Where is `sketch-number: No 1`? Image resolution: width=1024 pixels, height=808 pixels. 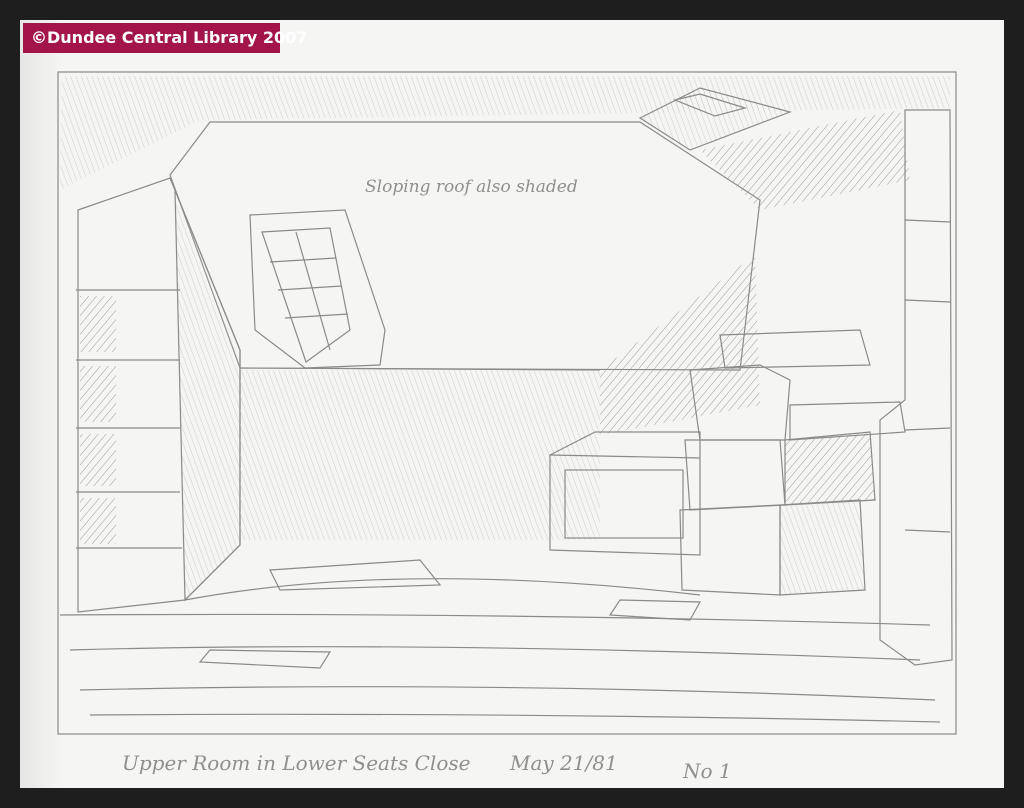
sketch-number: No 1 is located at coordinates (707, 771).